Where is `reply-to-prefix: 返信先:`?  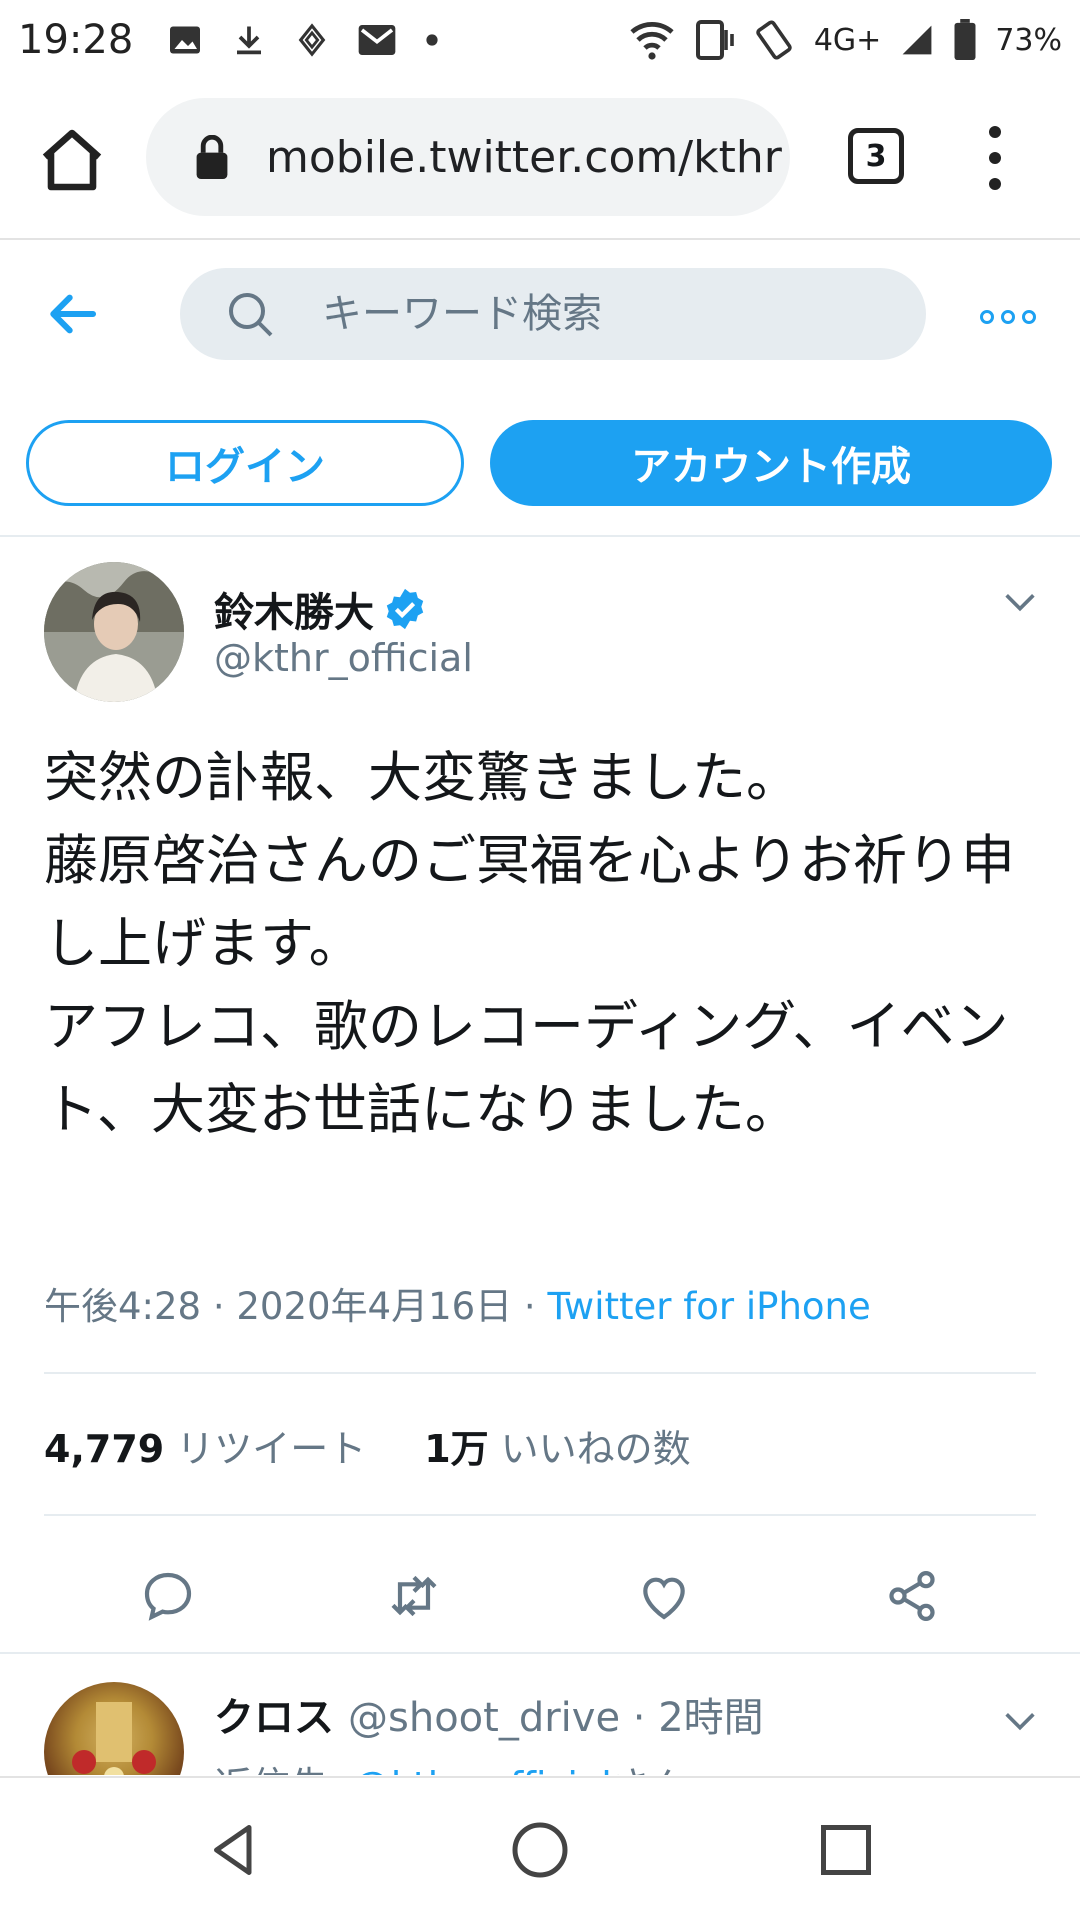
reply-to-prefix: 返信先: is located at coordinates (283, 1769).